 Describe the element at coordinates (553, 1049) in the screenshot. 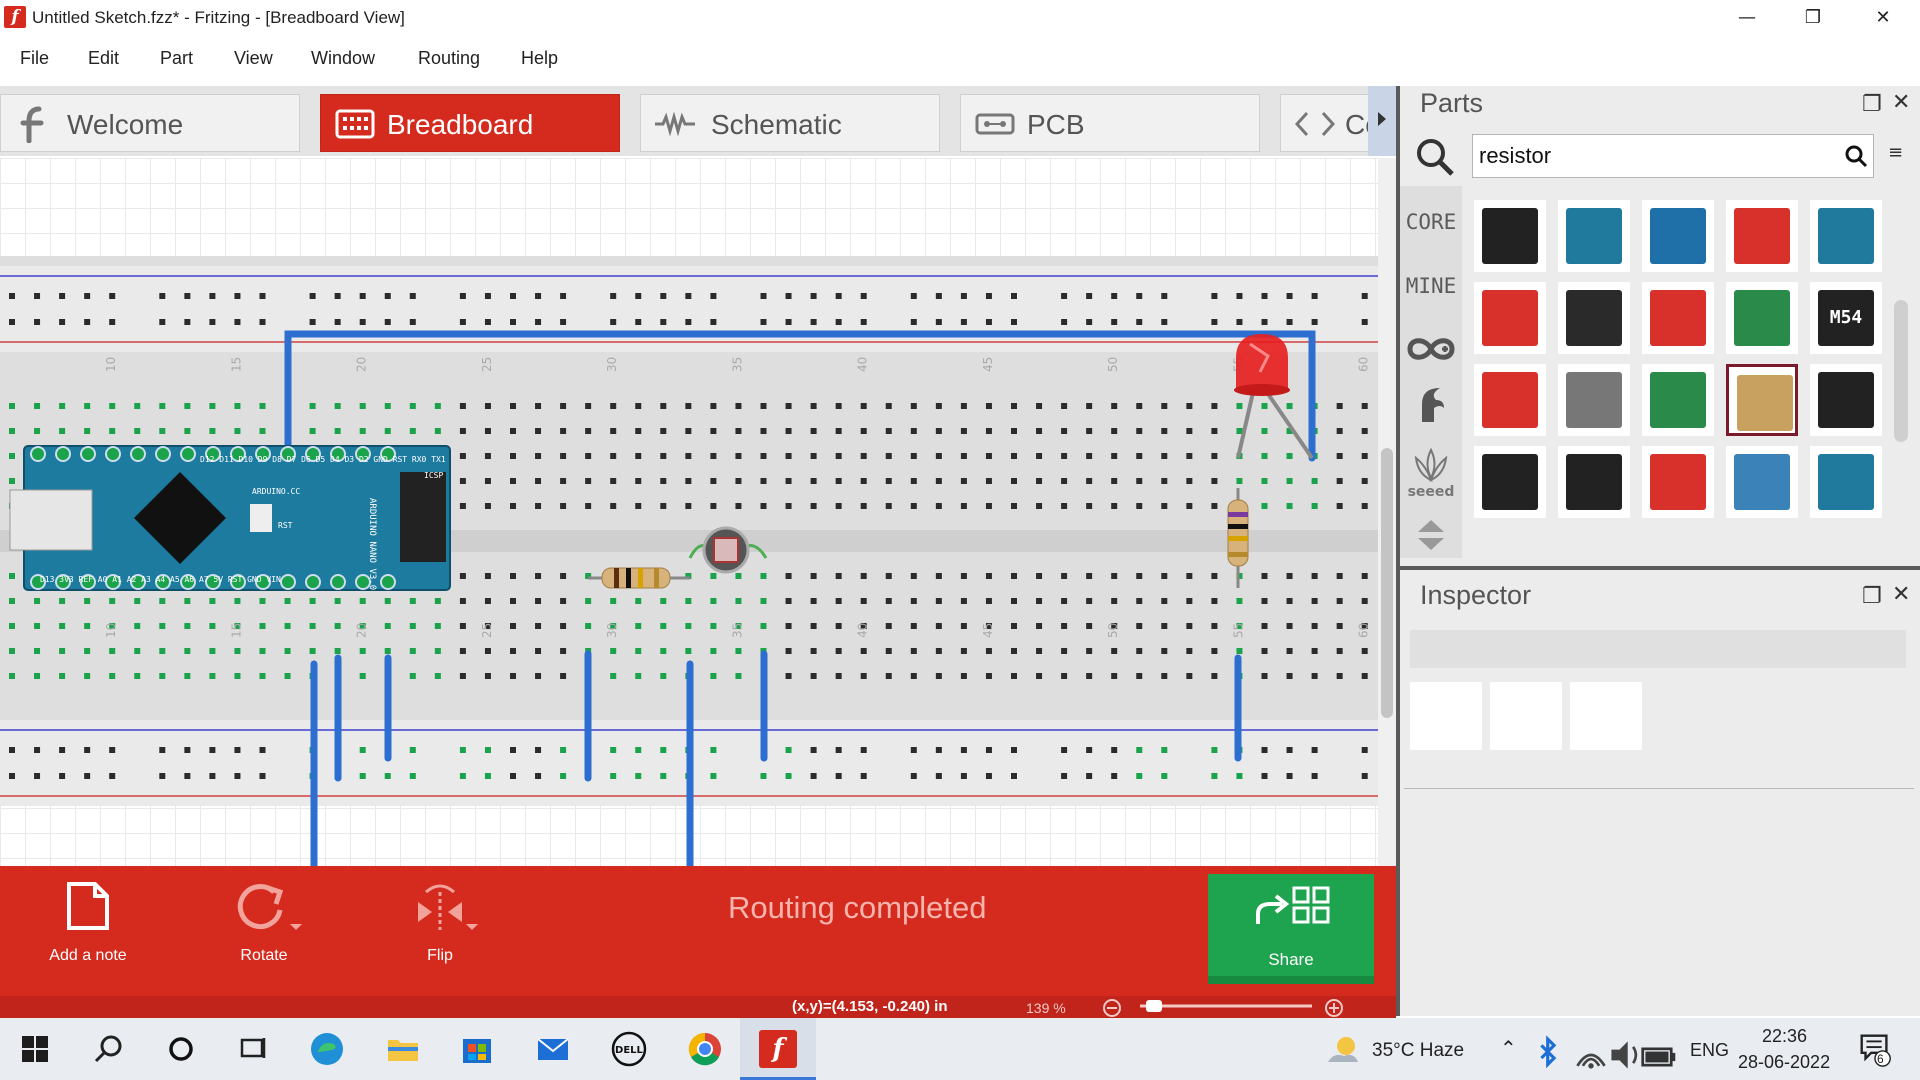

I see `mail-icon` at that location.